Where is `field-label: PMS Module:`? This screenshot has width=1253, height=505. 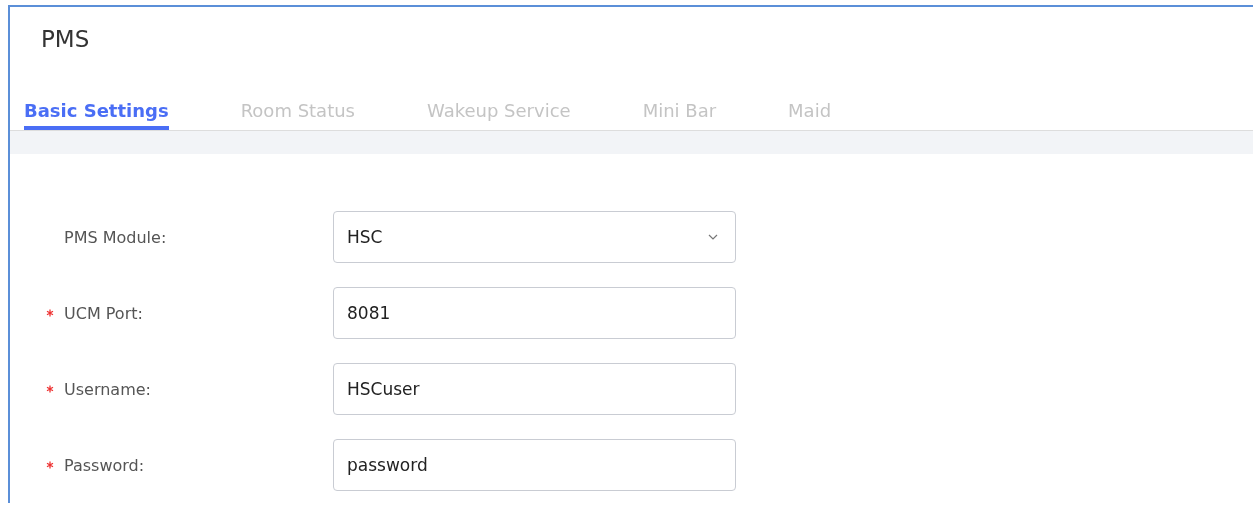 field-label: PMS Module: is located at coordinates (115, 237).